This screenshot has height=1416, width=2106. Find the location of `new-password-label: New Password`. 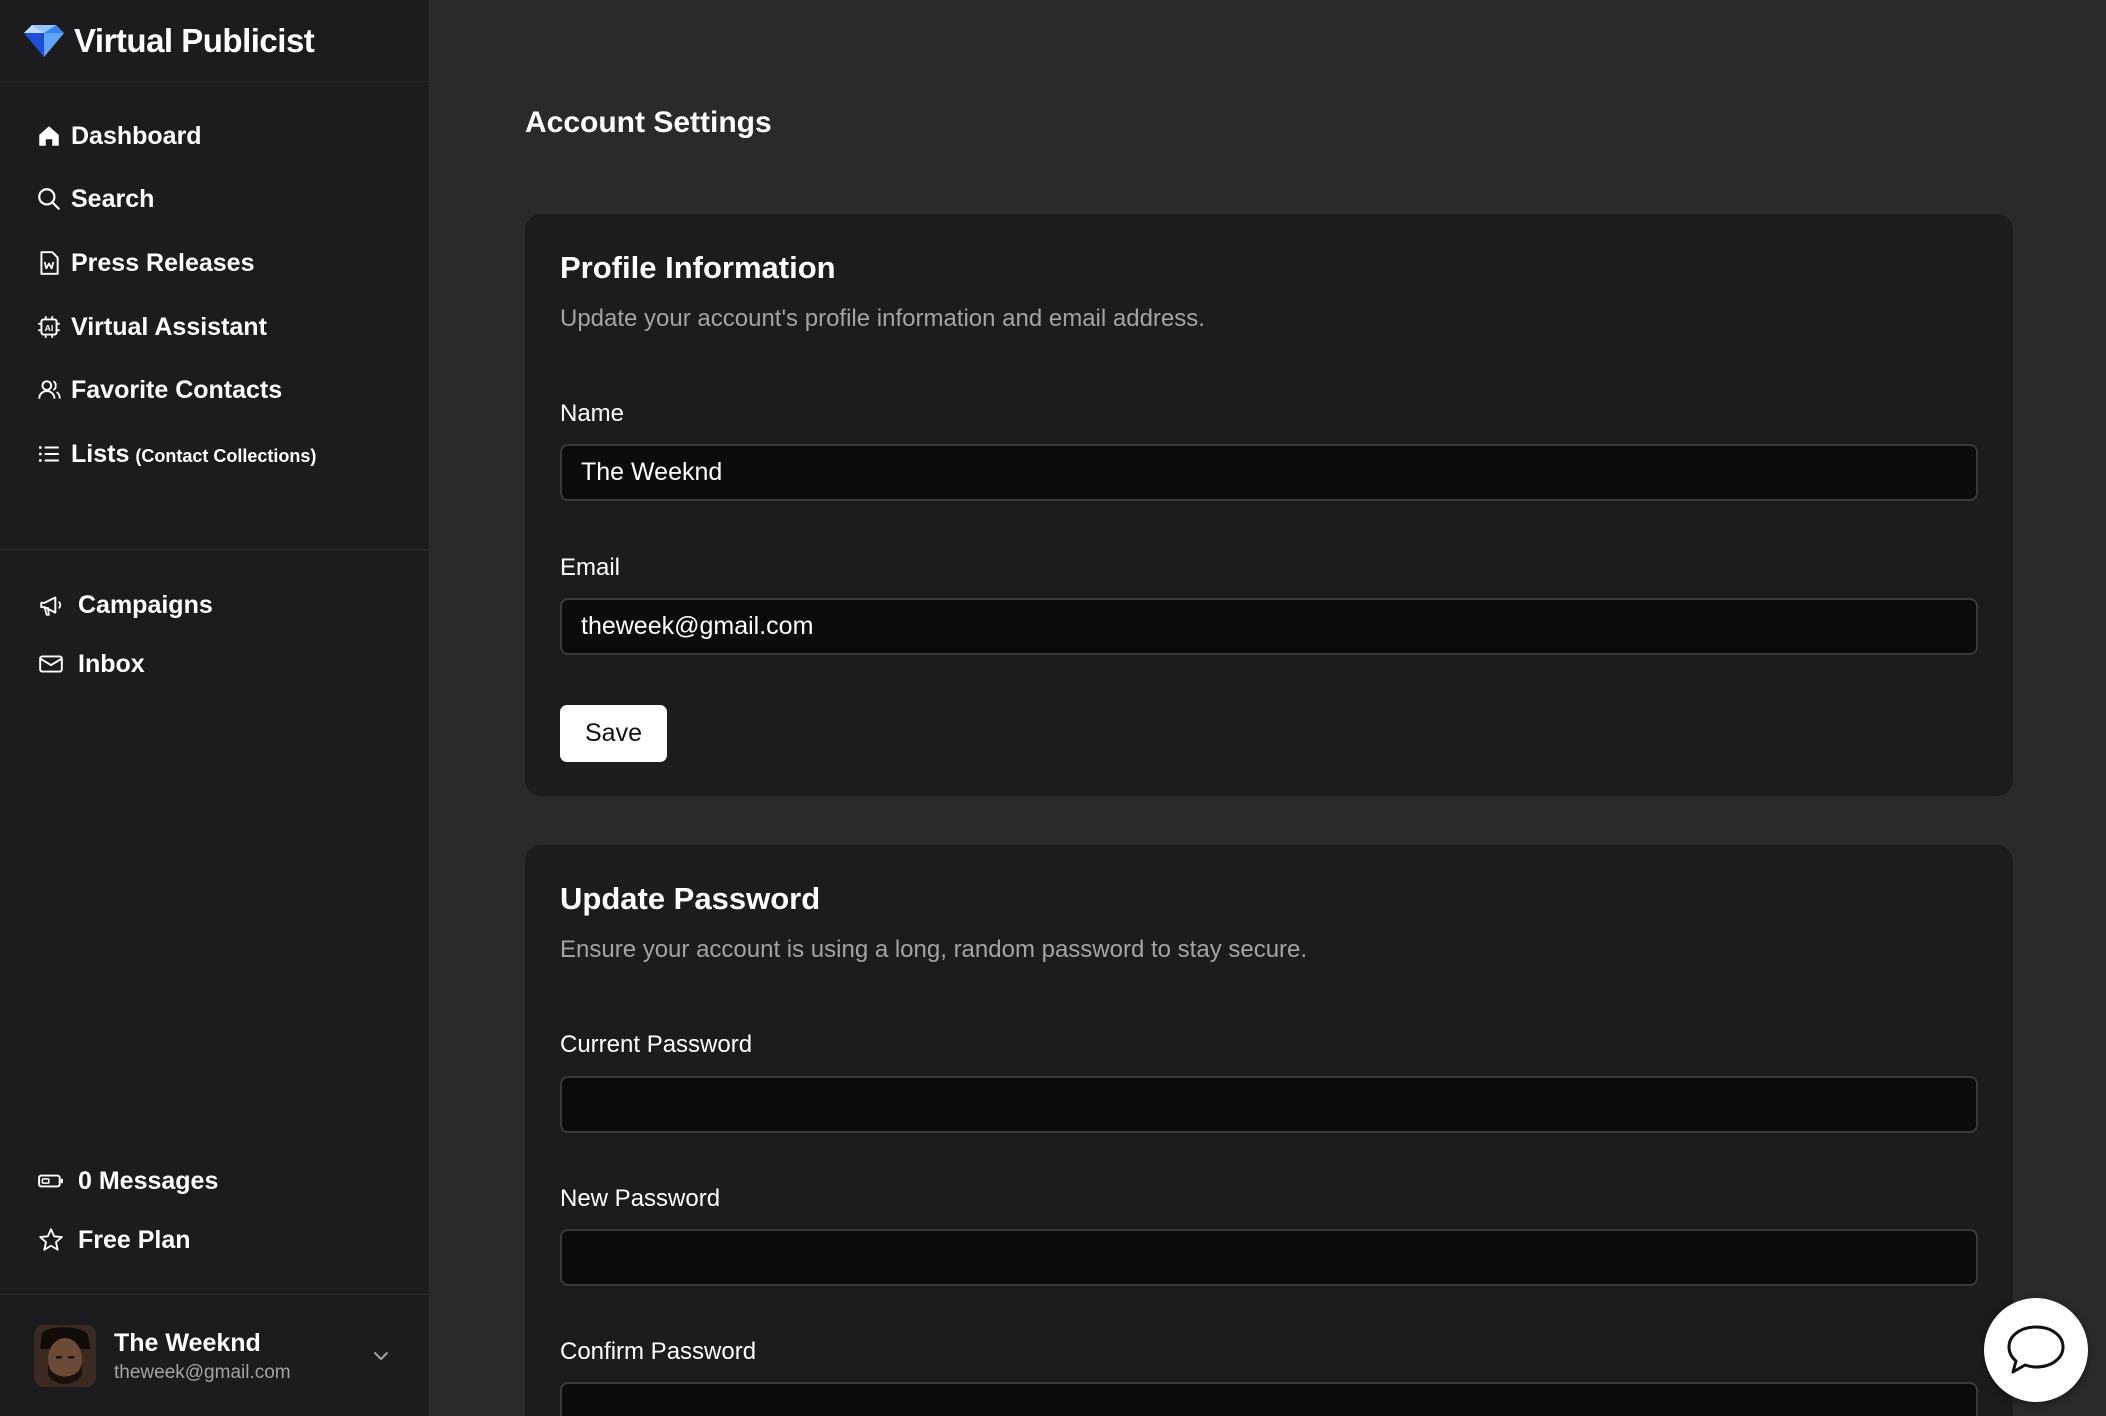

new-password-label: New Password is located at coordinates (640, 1198).